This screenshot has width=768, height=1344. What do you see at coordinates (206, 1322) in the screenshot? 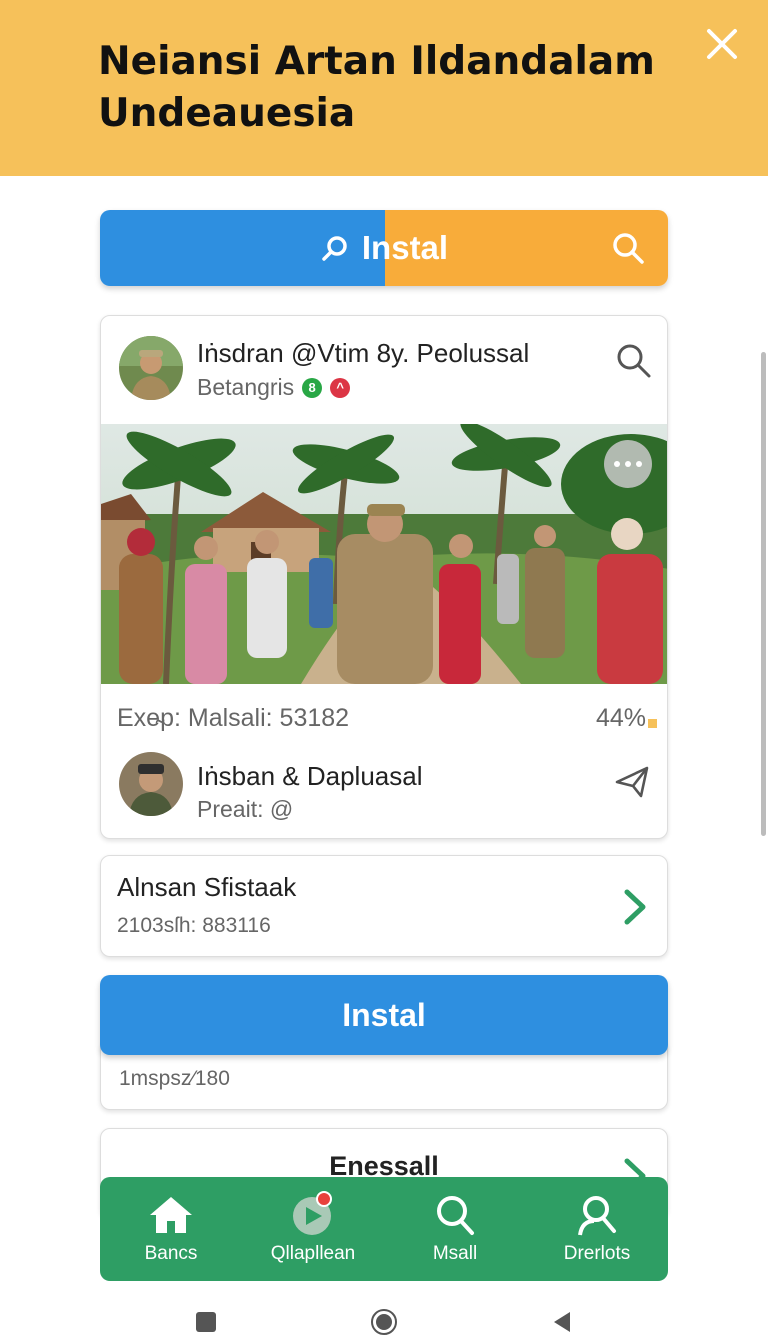
I see `square-icon` at bounding box center [206, 1322].